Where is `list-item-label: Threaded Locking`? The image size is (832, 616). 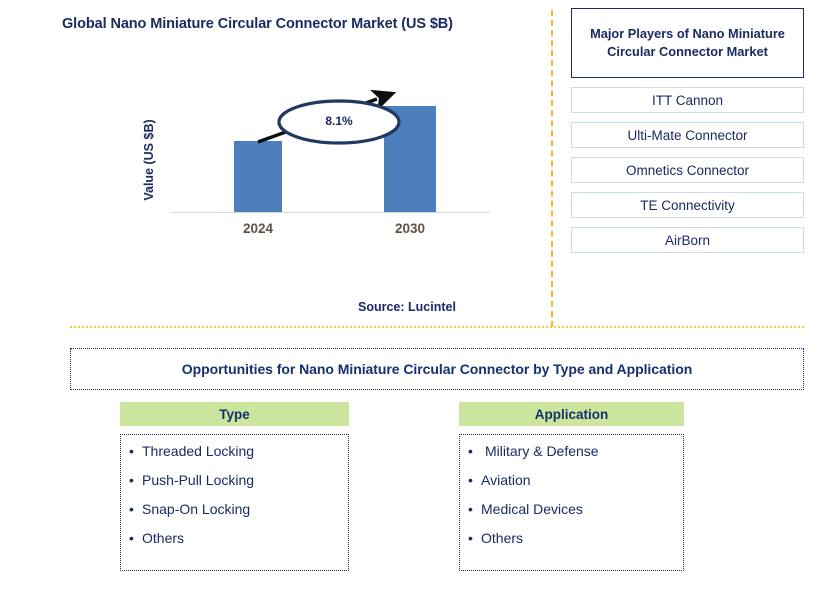
list-item-label: Threaded Locking is located at coordinates (198, 451).